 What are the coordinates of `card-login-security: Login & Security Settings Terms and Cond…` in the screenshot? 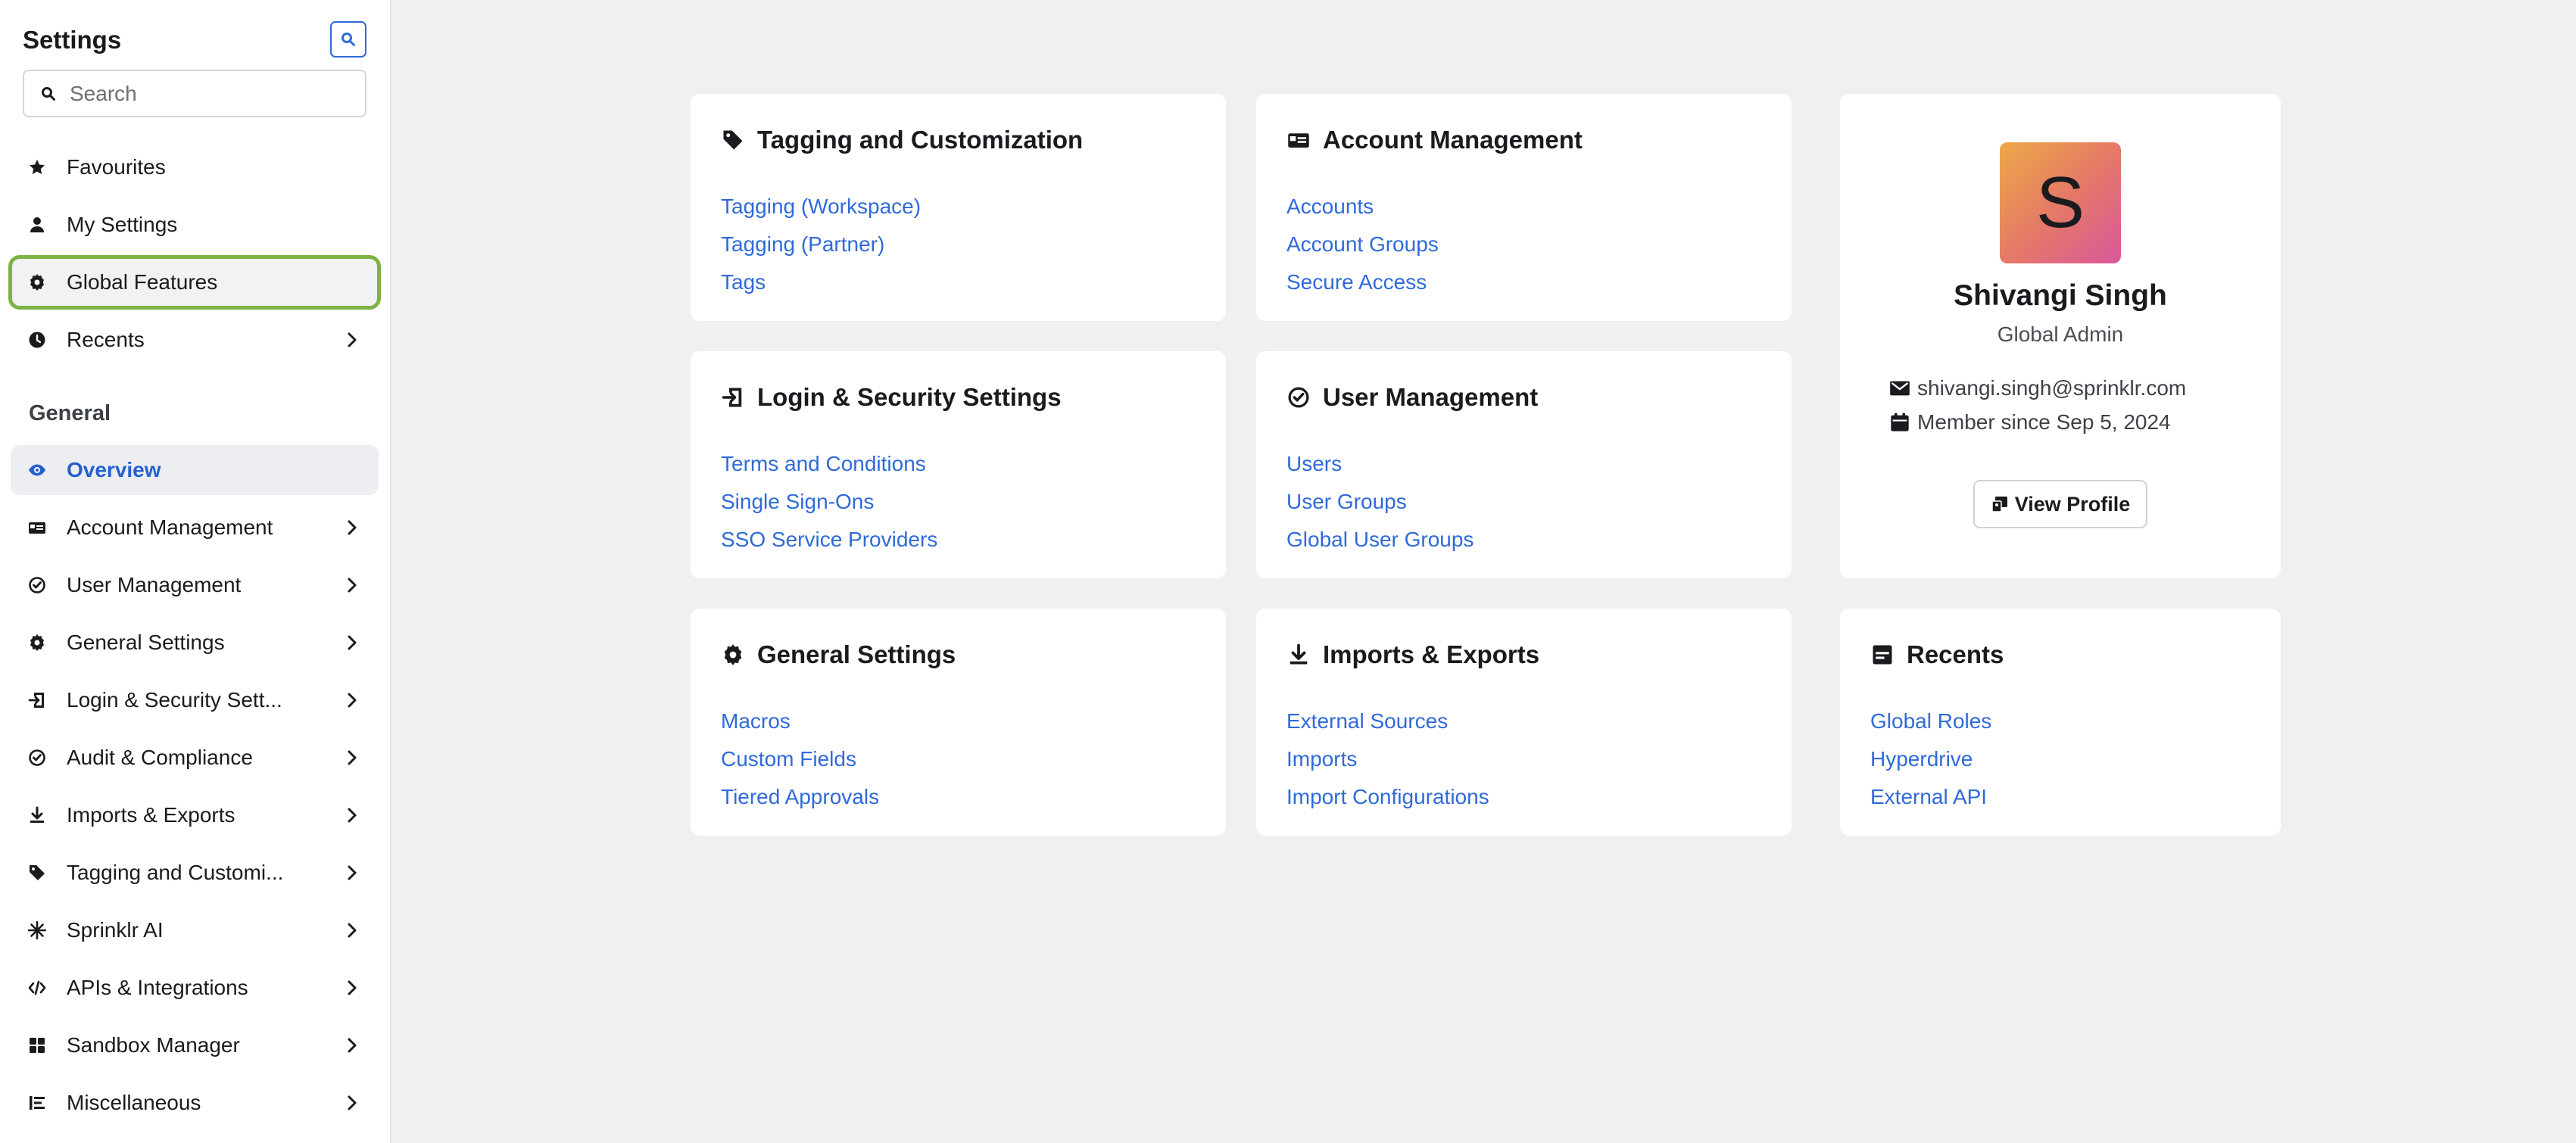 It's located at (958, 464).